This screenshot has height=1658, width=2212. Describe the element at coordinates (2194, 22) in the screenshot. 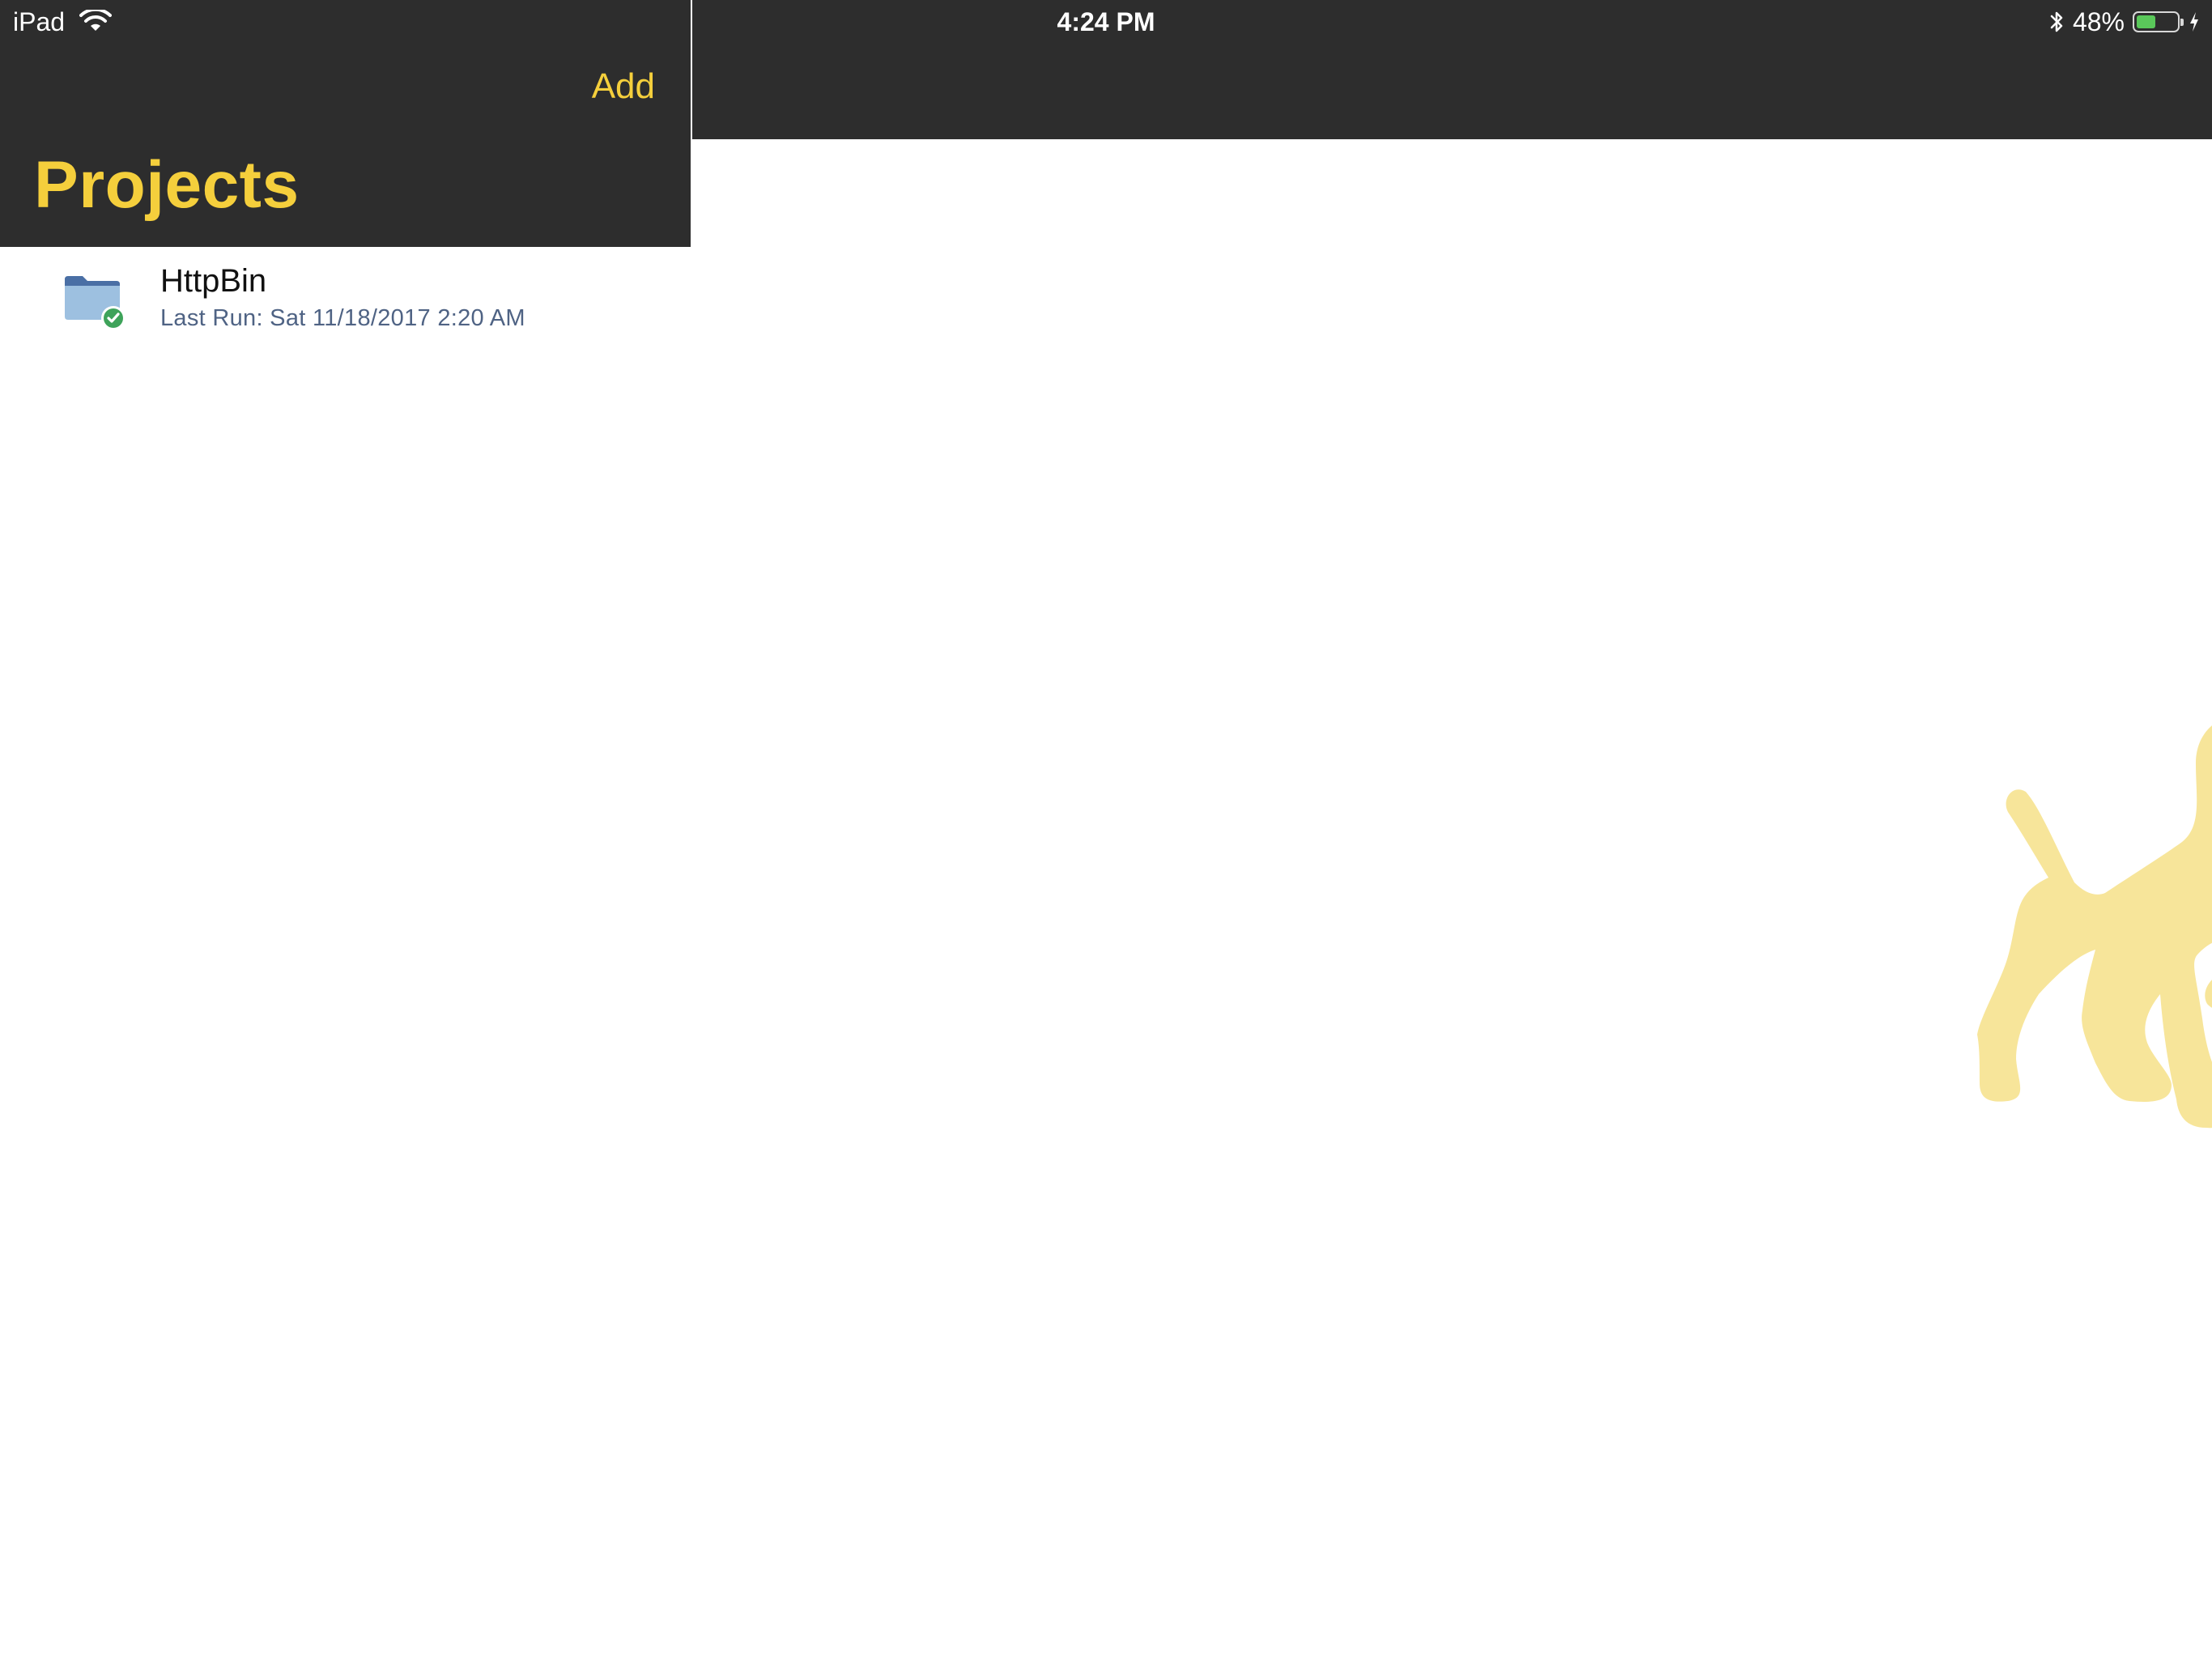

I see `charging-bolt-icon` at that location.